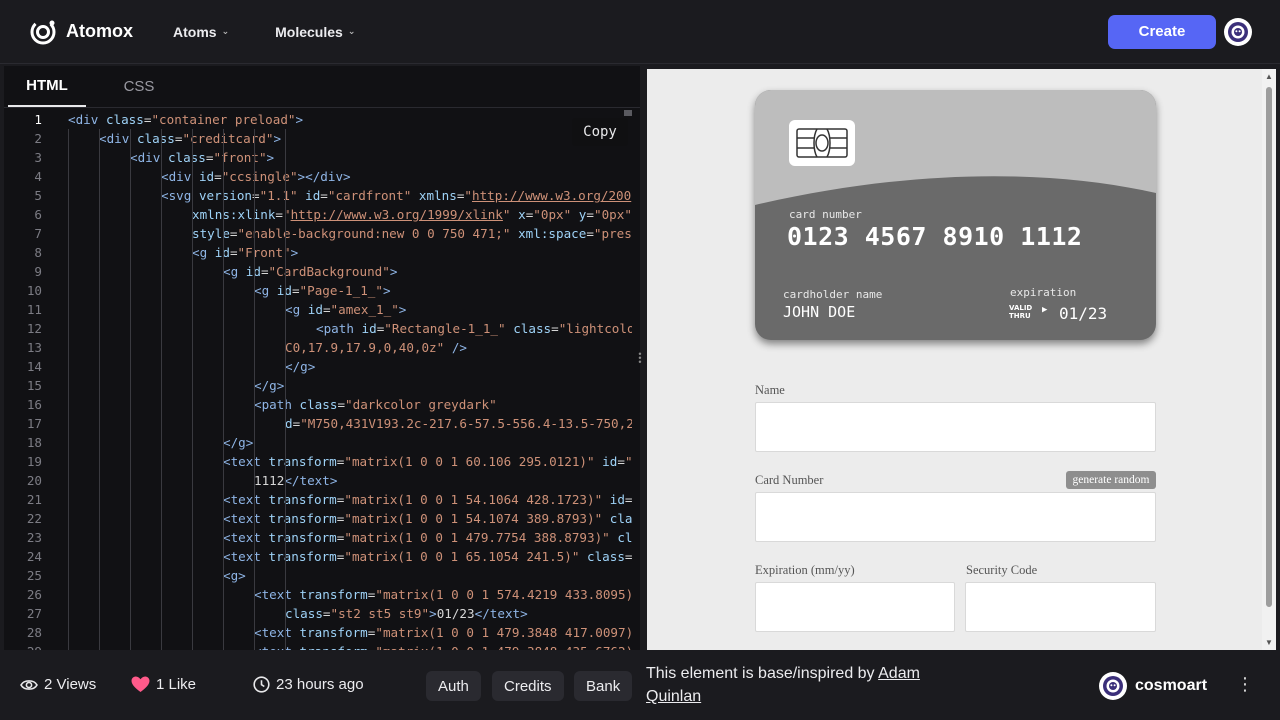 The height and width of the screenshot is (720, 1280). Describe the element at coordinates (47, 86) in the screenshot. I see `tab-html: HTML` at that location.